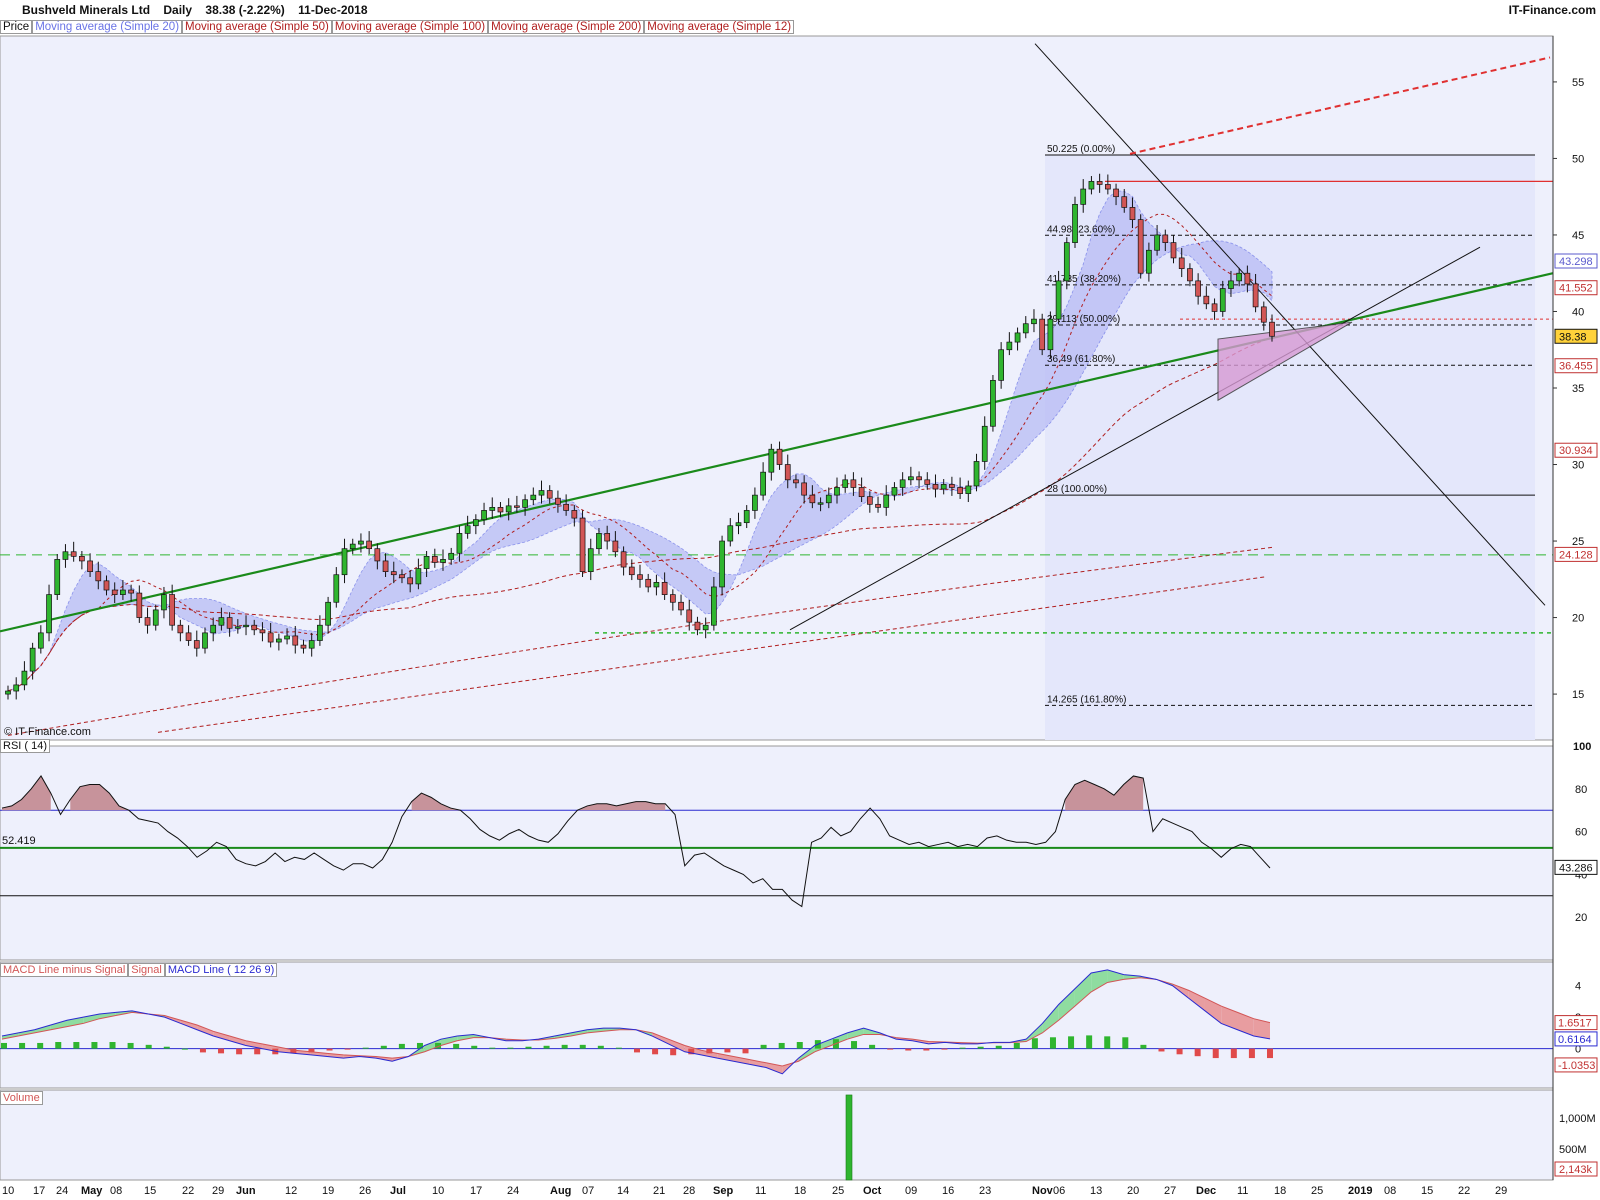 Image resolution: width=1600 pixels, height=1200 pixels. I want to click on macd-legend-line: MACD Line ( 12 26 9), so click(221, 970).